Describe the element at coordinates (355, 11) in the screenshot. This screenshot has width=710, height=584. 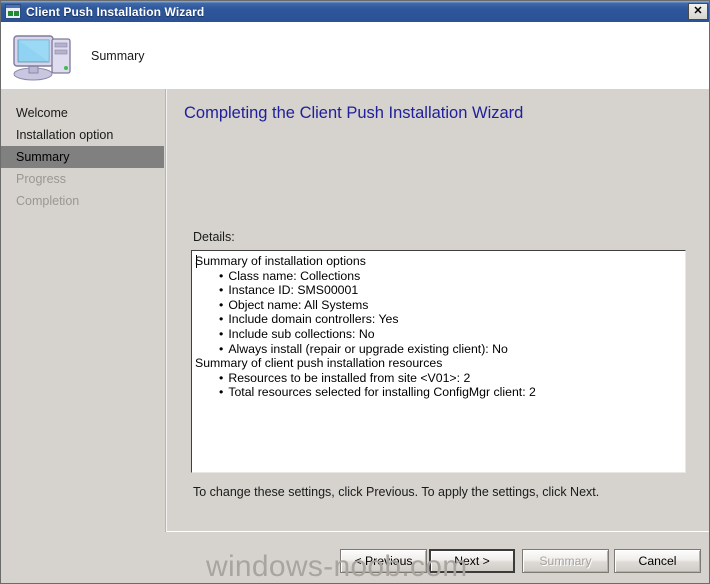
I see `title-bar: Client Push Installation Wizard ✕` at that location.